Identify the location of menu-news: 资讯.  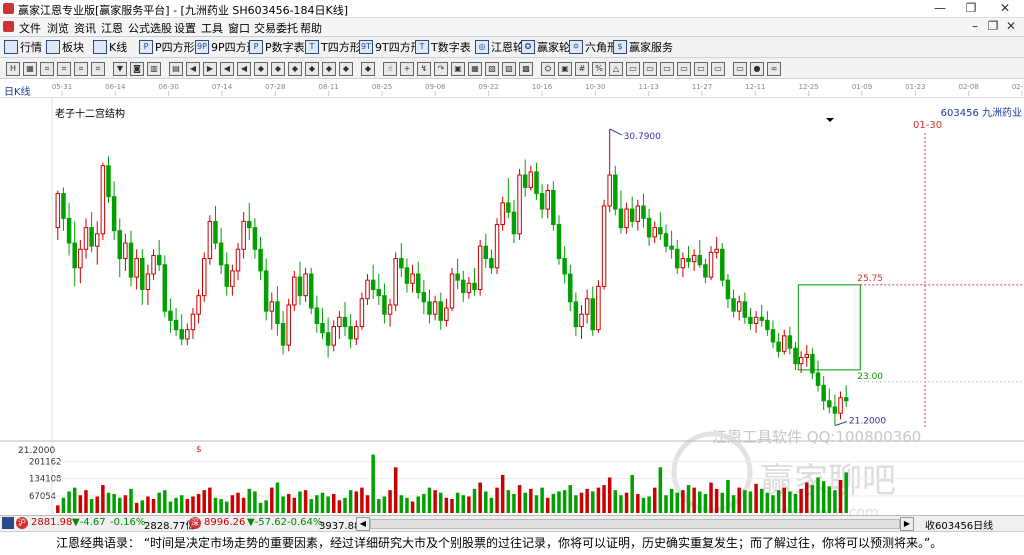
(85, 28).